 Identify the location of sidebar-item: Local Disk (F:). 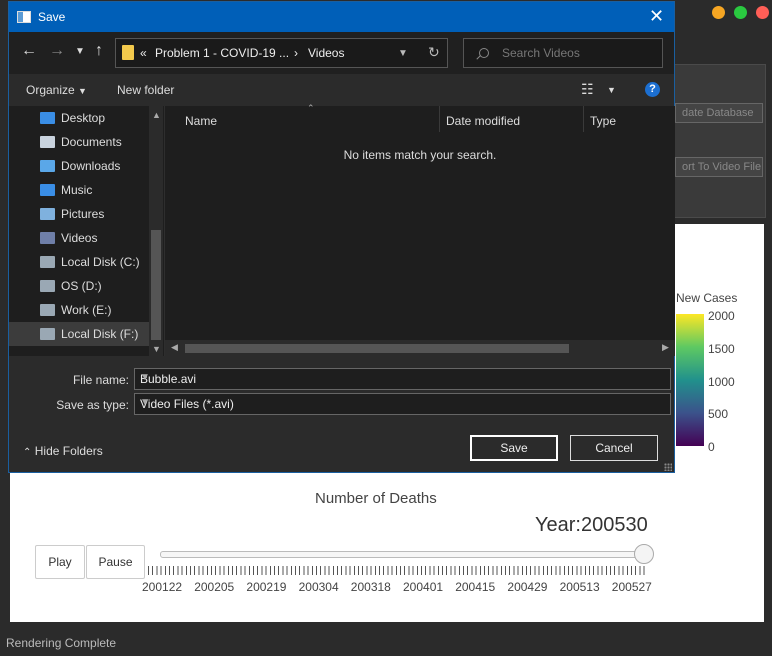
(79, 334).